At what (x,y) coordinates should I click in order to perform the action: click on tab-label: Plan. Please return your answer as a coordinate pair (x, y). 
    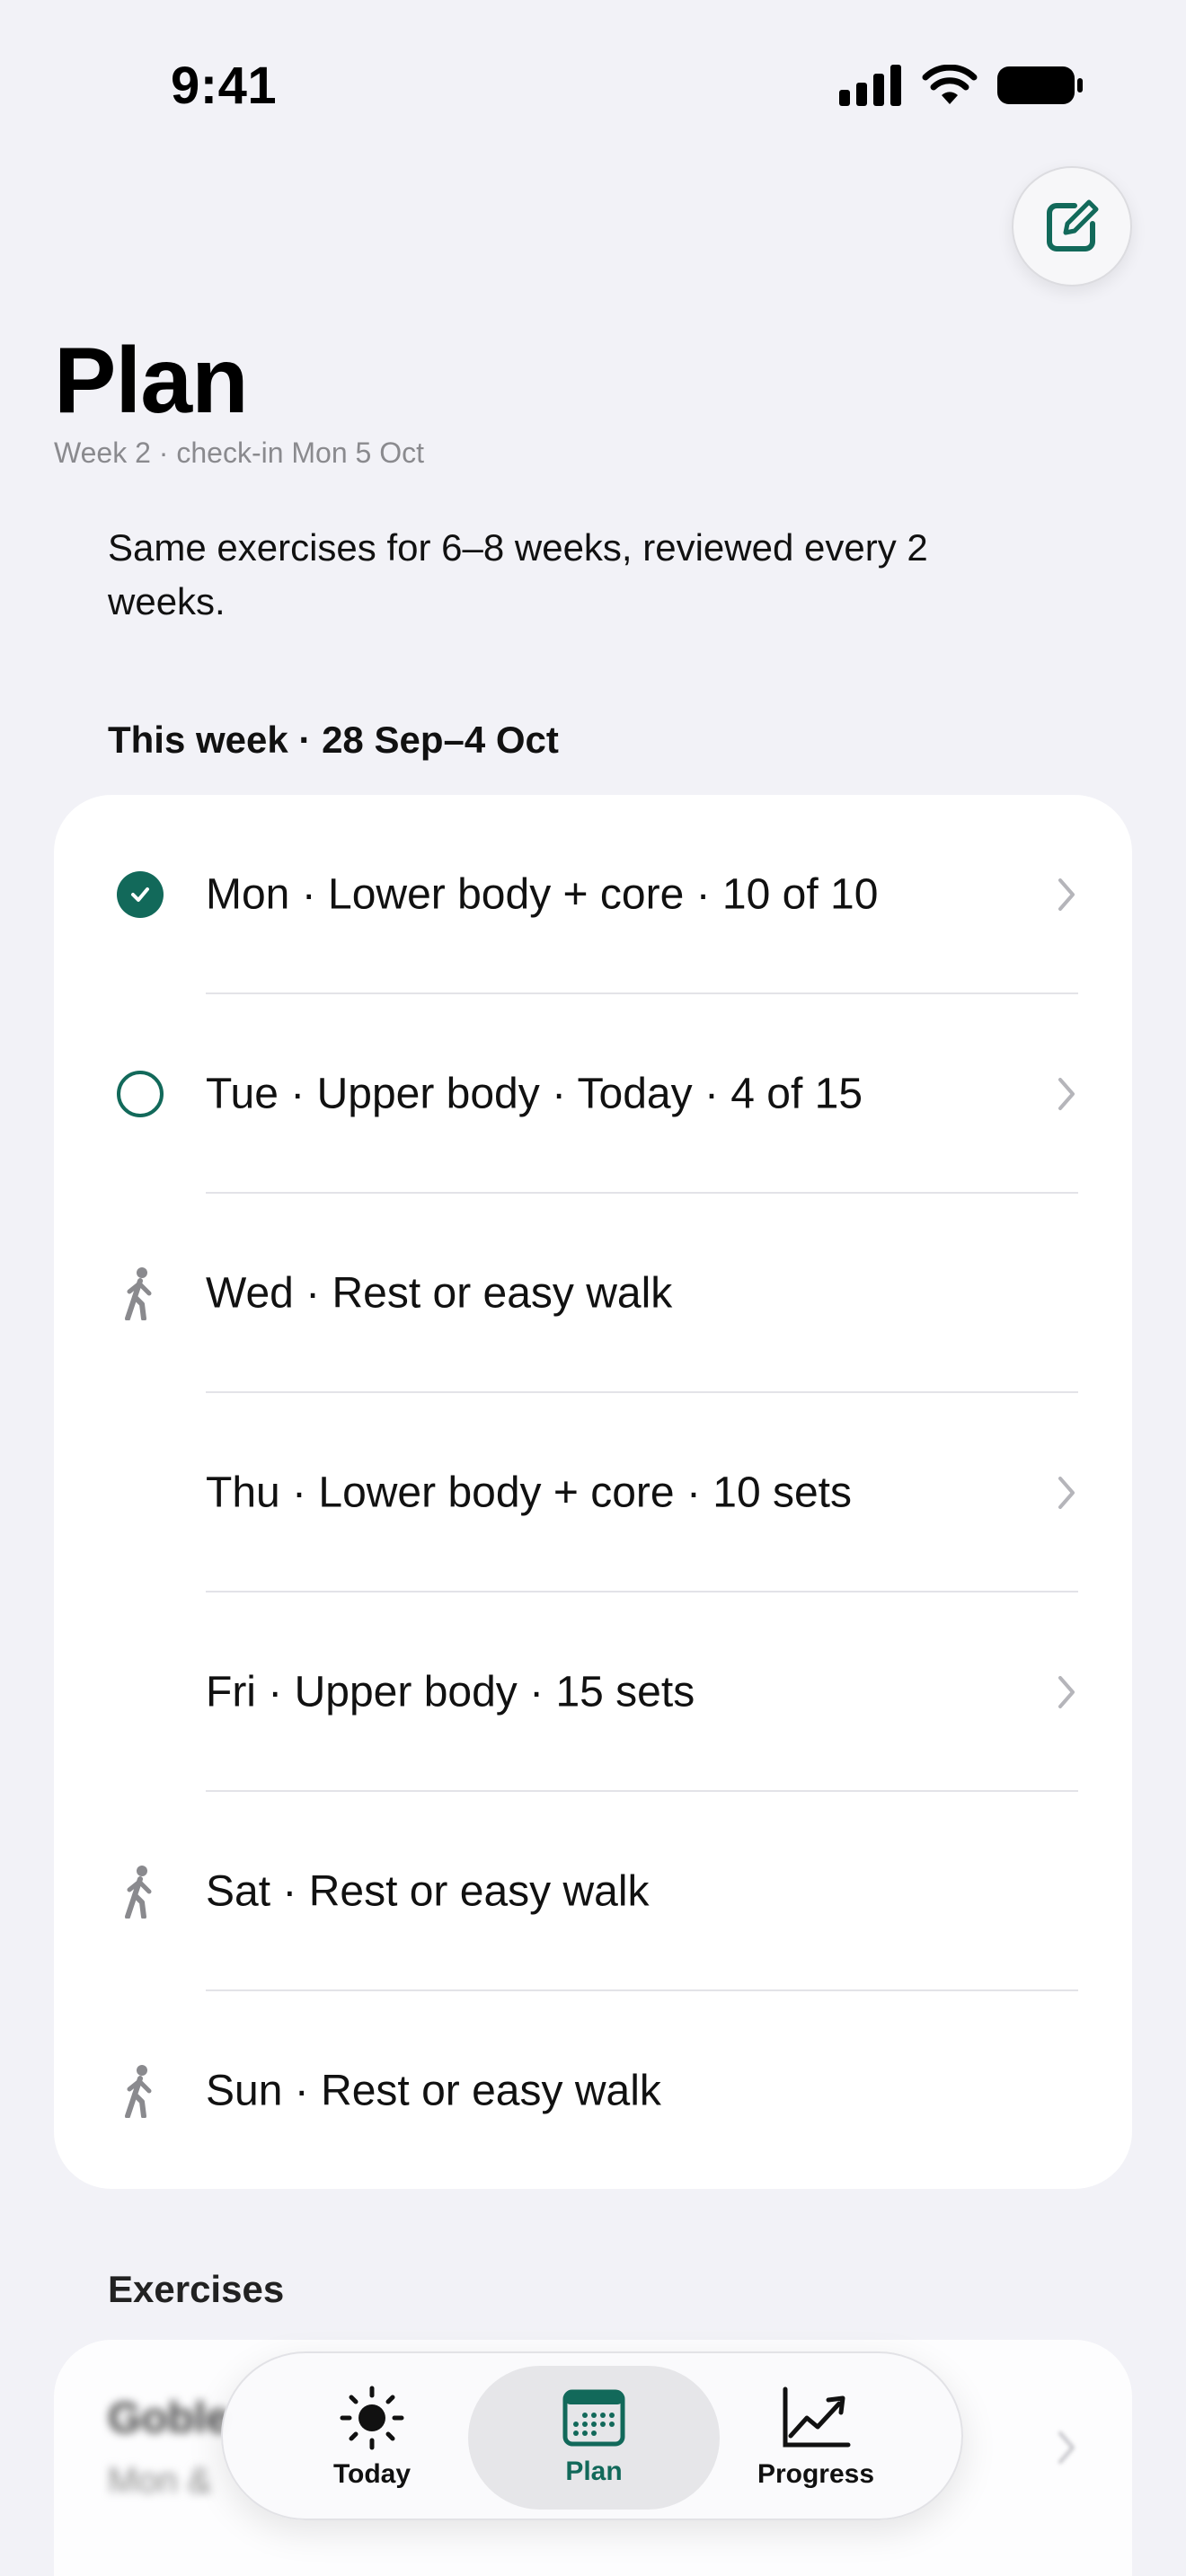
    Looking at the image, I should click on (594, 2471).